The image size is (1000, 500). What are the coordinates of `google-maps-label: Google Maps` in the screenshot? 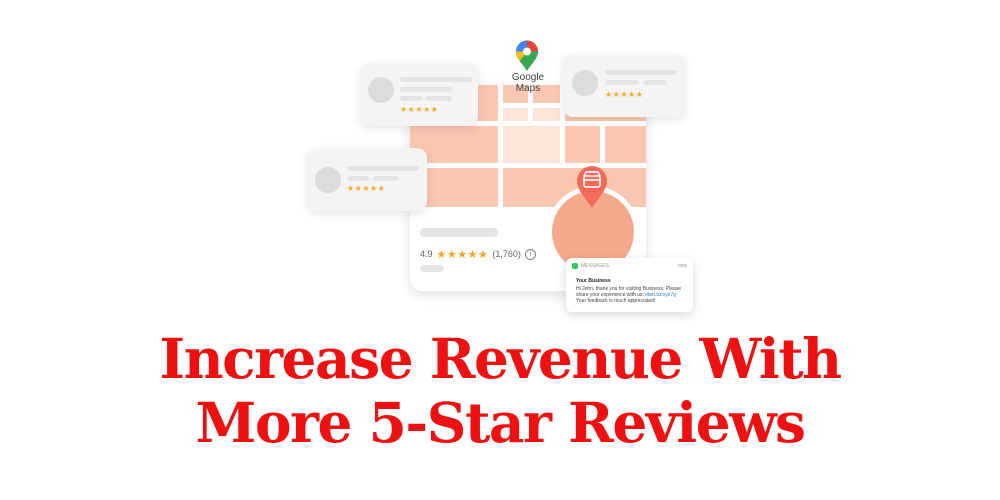 It's located at (528, 83).